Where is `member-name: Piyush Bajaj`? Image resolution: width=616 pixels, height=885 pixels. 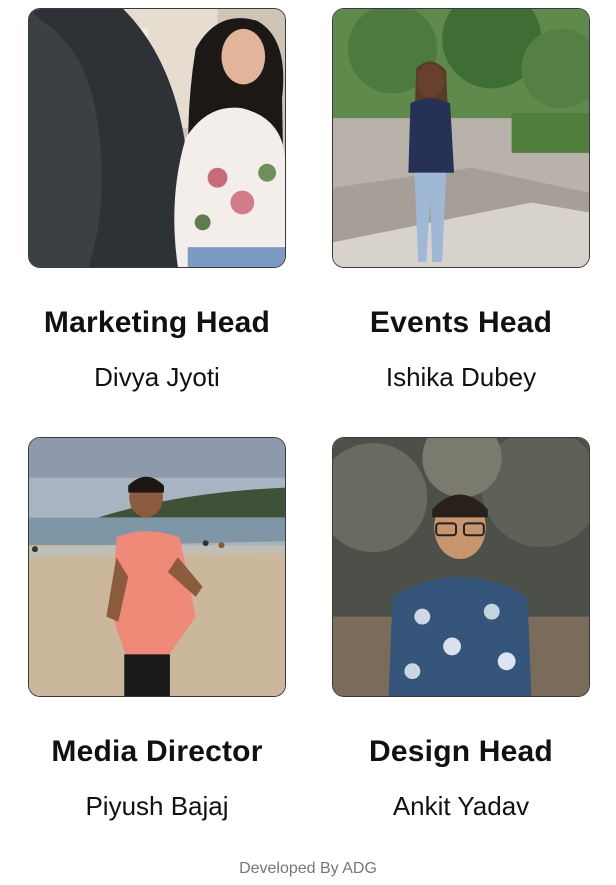
member-name: Piyush Bajaj is located at coordinates (157, 806).